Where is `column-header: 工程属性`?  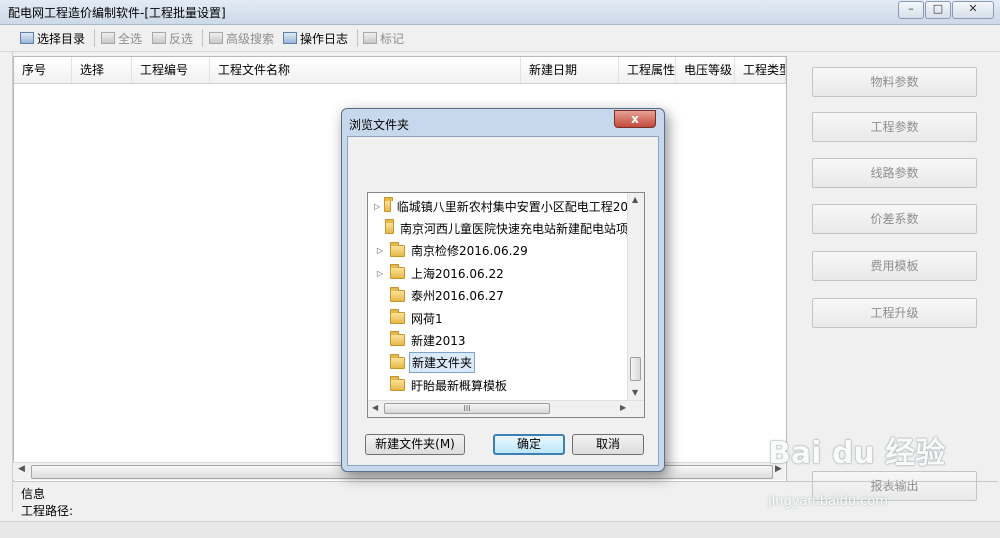
column-header: 工程属性 is located at coordinates (647, 70).